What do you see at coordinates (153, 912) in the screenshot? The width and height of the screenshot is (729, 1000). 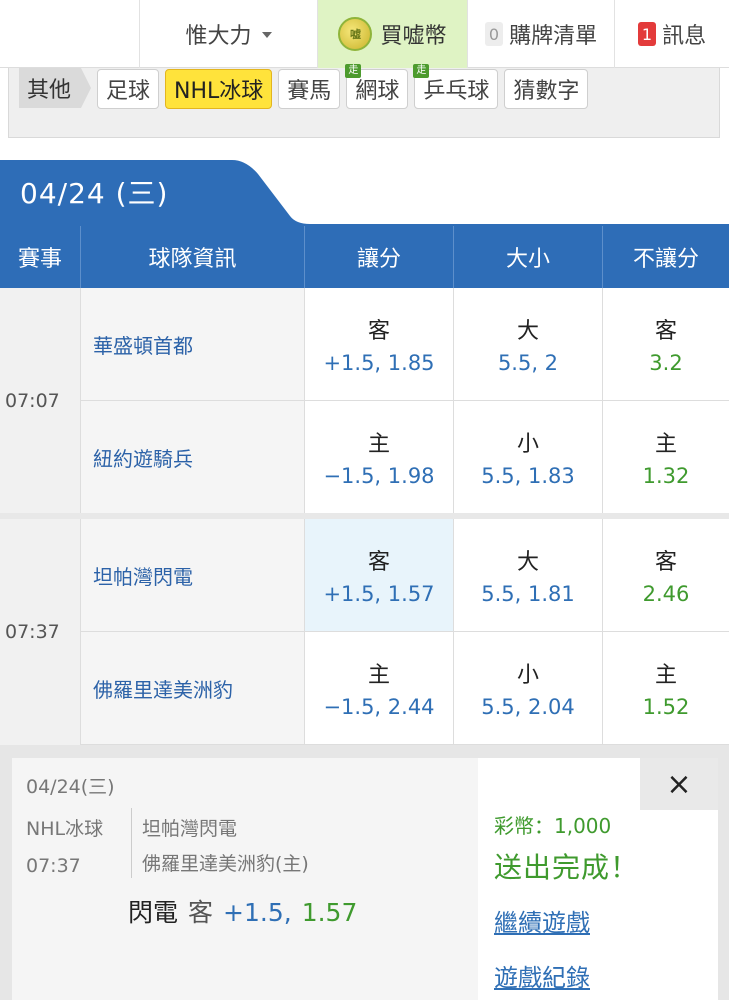 I see `bet-pick-team: 閃電` at bounding box center [153, 912].